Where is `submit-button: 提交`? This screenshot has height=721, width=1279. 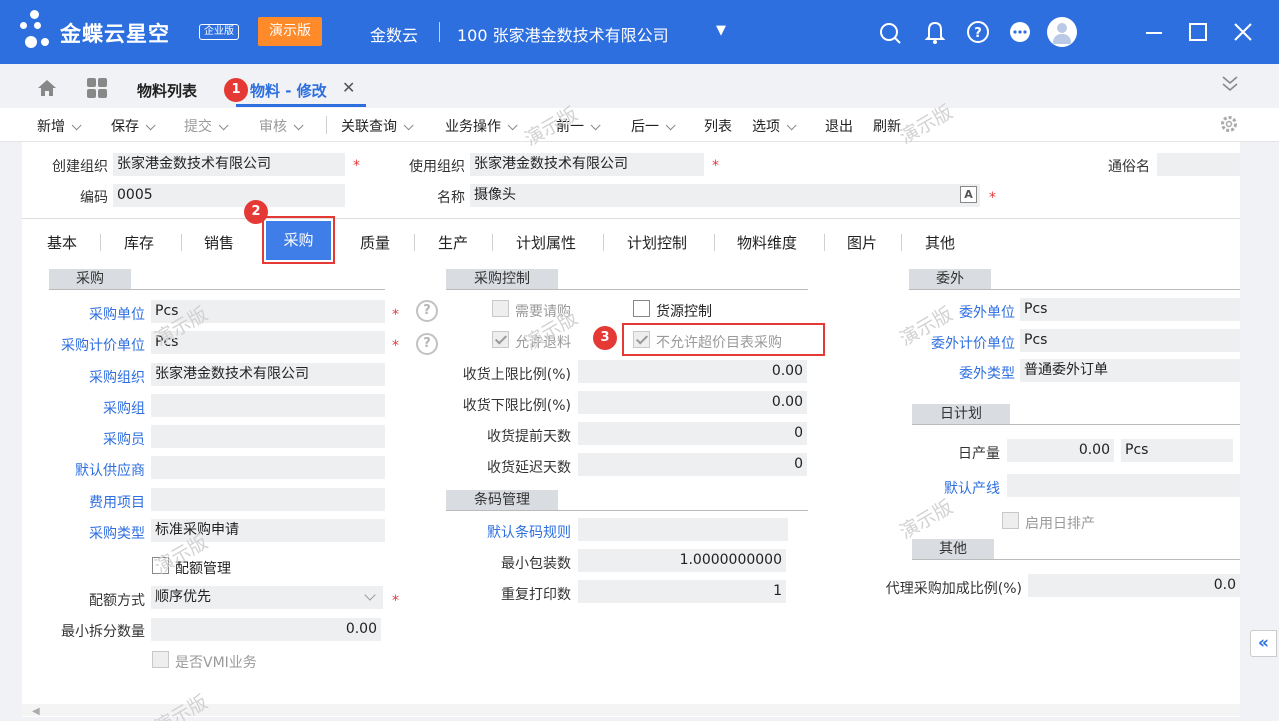
submit-button: 提交 is located at coordinates (206, 126).